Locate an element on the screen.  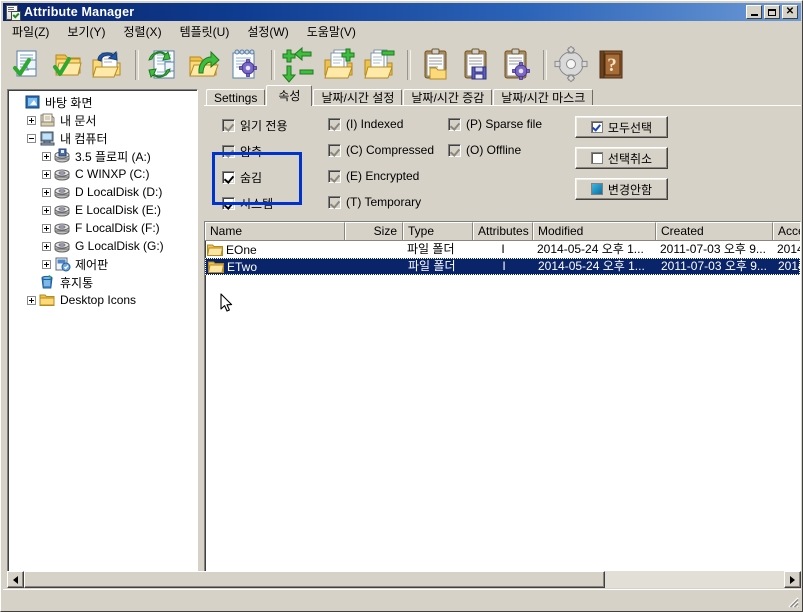
tree-node-drive-f: F LocalDisk (F:) is located at coordinates (104, 228).